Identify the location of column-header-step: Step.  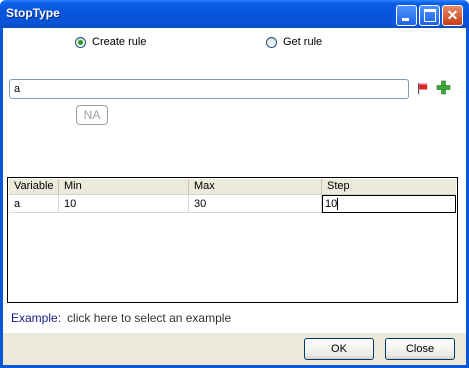
(389, 186).